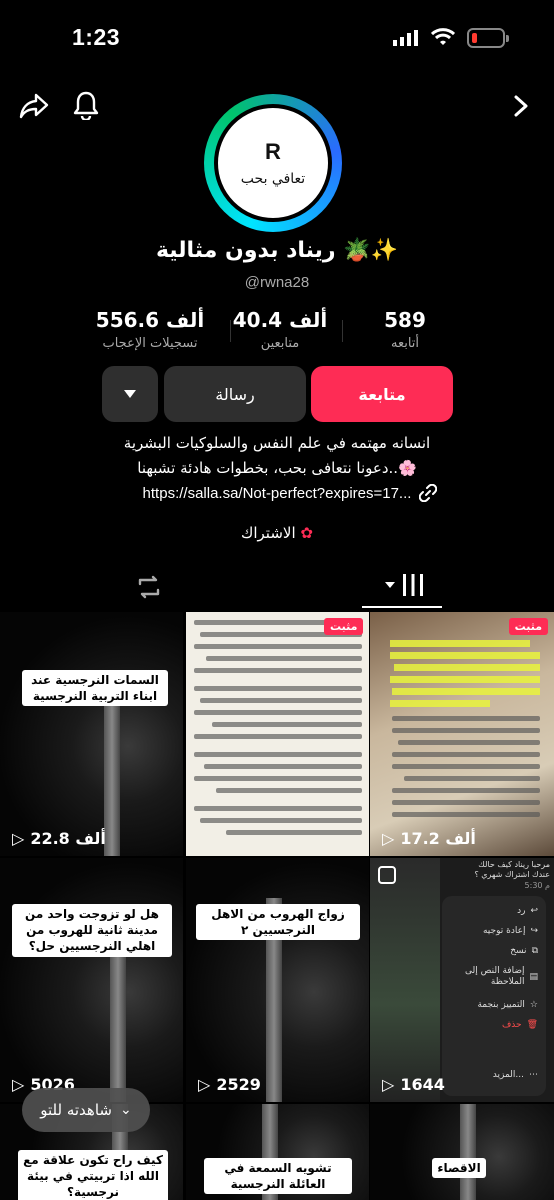  What do you see at coordinates (534, 911) in the screenshot?
I see `reply-icon: ↩` at bounding box center [534, 911].